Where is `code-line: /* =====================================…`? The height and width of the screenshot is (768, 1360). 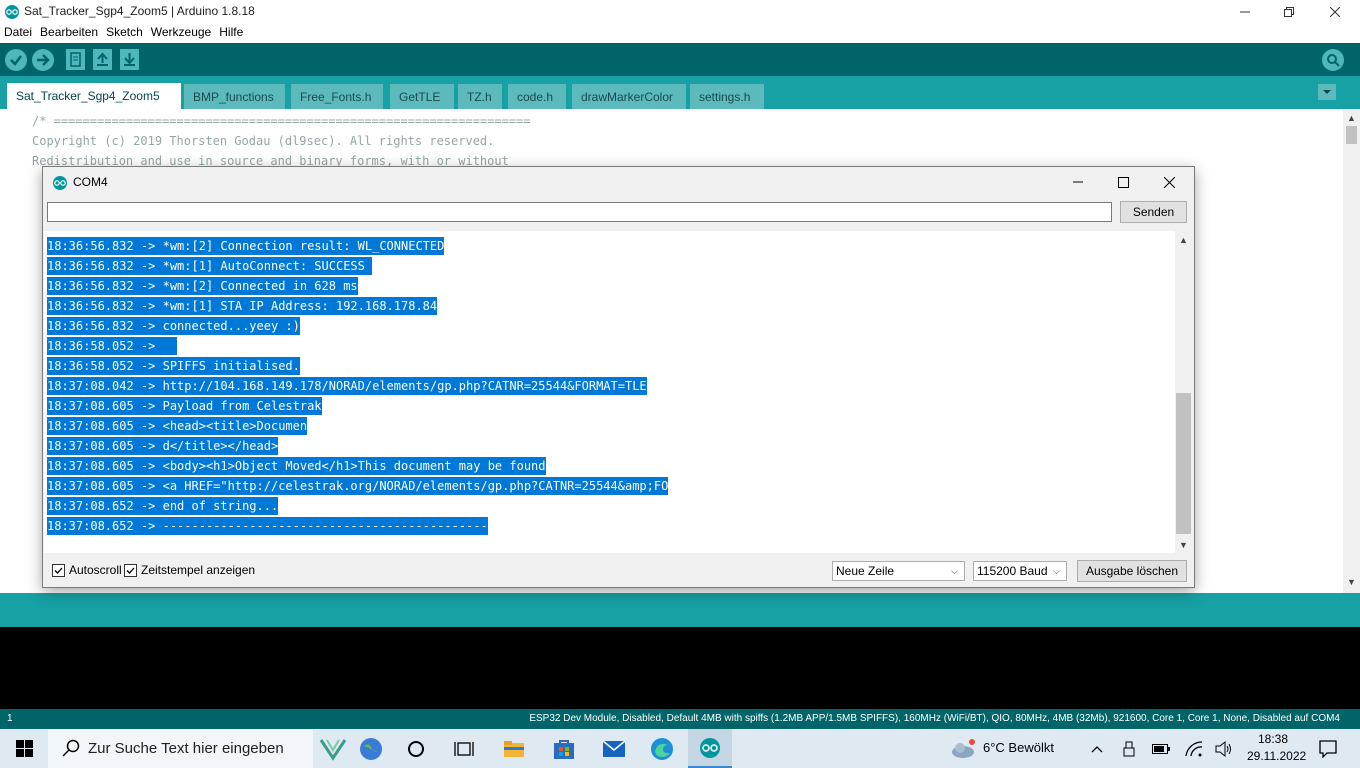
code-line: /* =====================================… is located at coordinates (281, 121).